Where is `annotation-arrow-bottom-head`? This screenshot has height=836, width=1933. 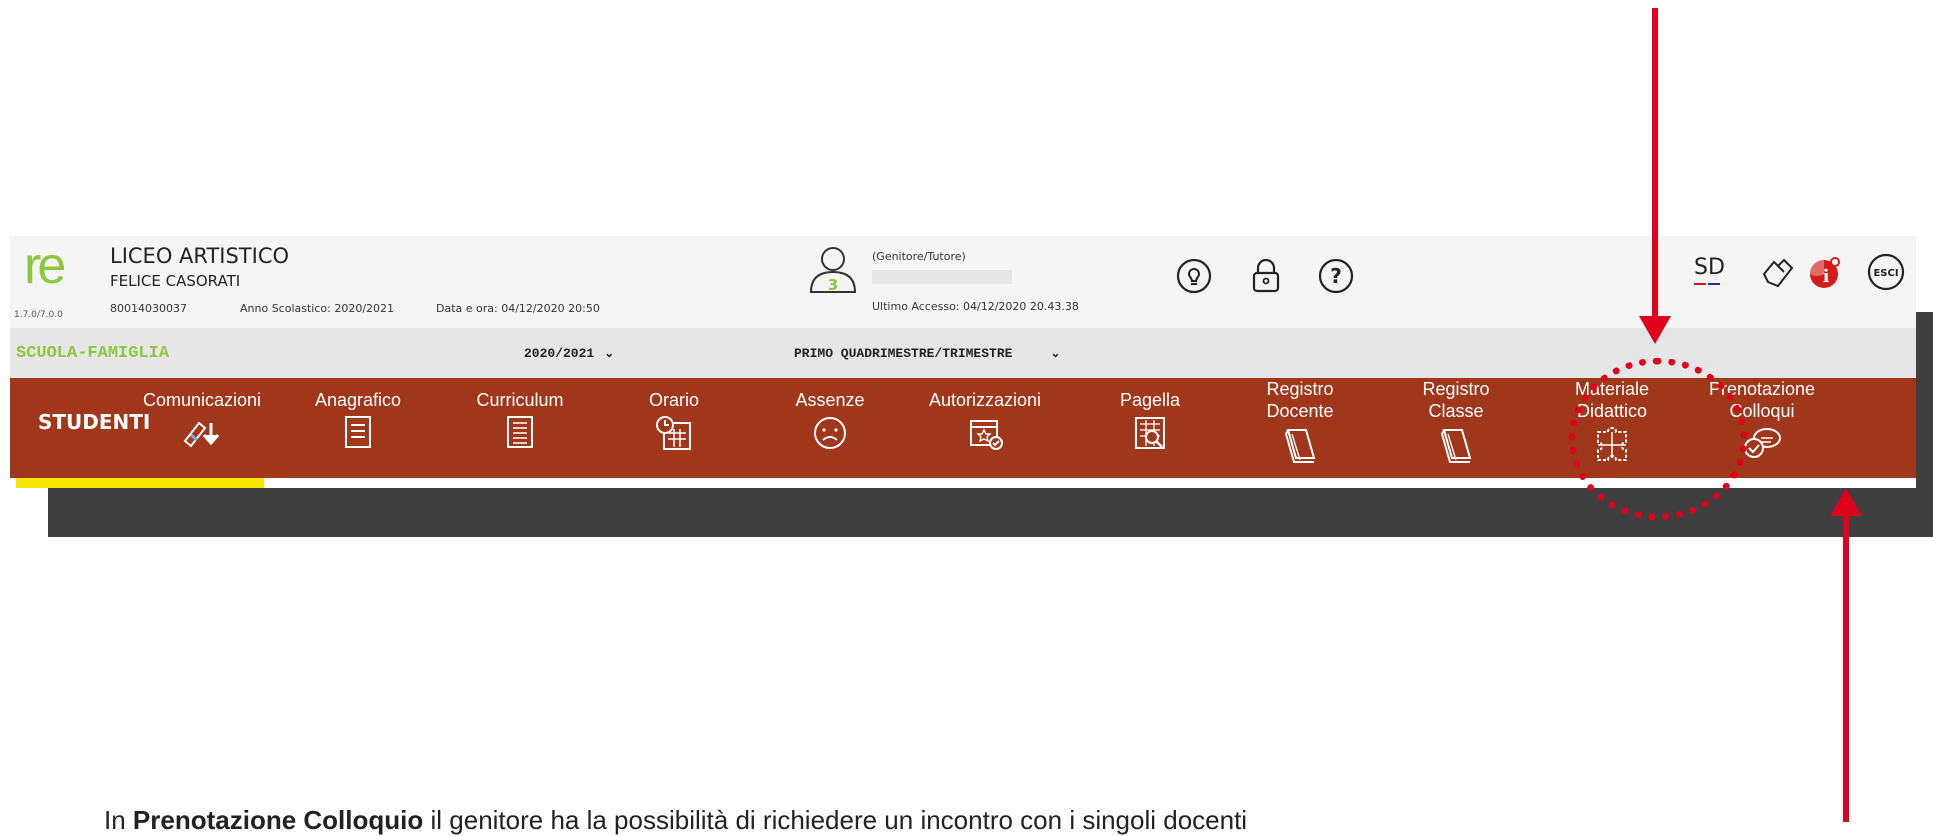
annotation-arrow-bottom-head is located at coordinates (1846, 502).